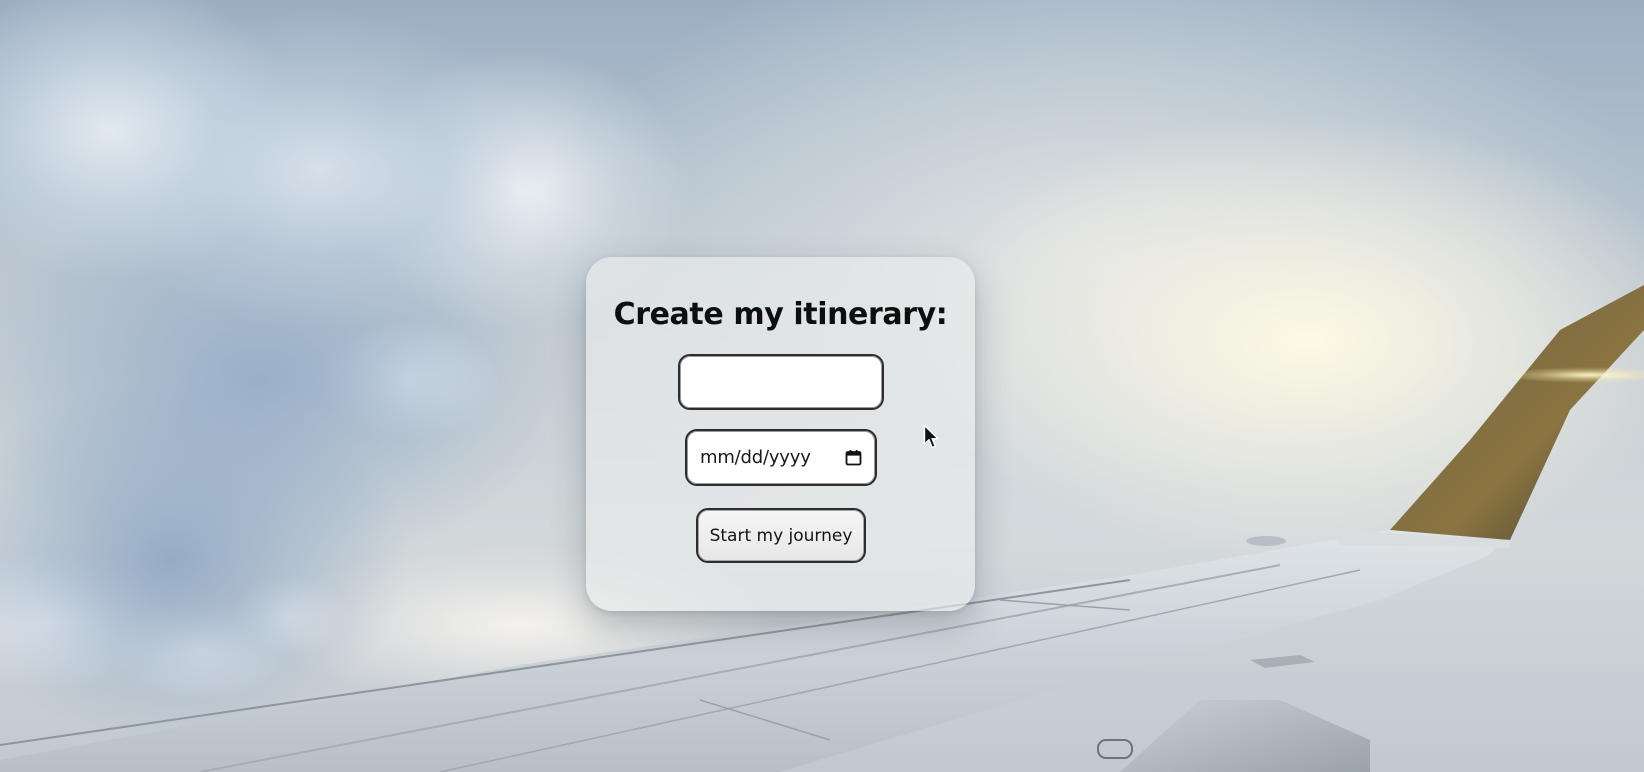 The image size is (1644, 772). I want to click on sun-flare, so click(1562, 375).